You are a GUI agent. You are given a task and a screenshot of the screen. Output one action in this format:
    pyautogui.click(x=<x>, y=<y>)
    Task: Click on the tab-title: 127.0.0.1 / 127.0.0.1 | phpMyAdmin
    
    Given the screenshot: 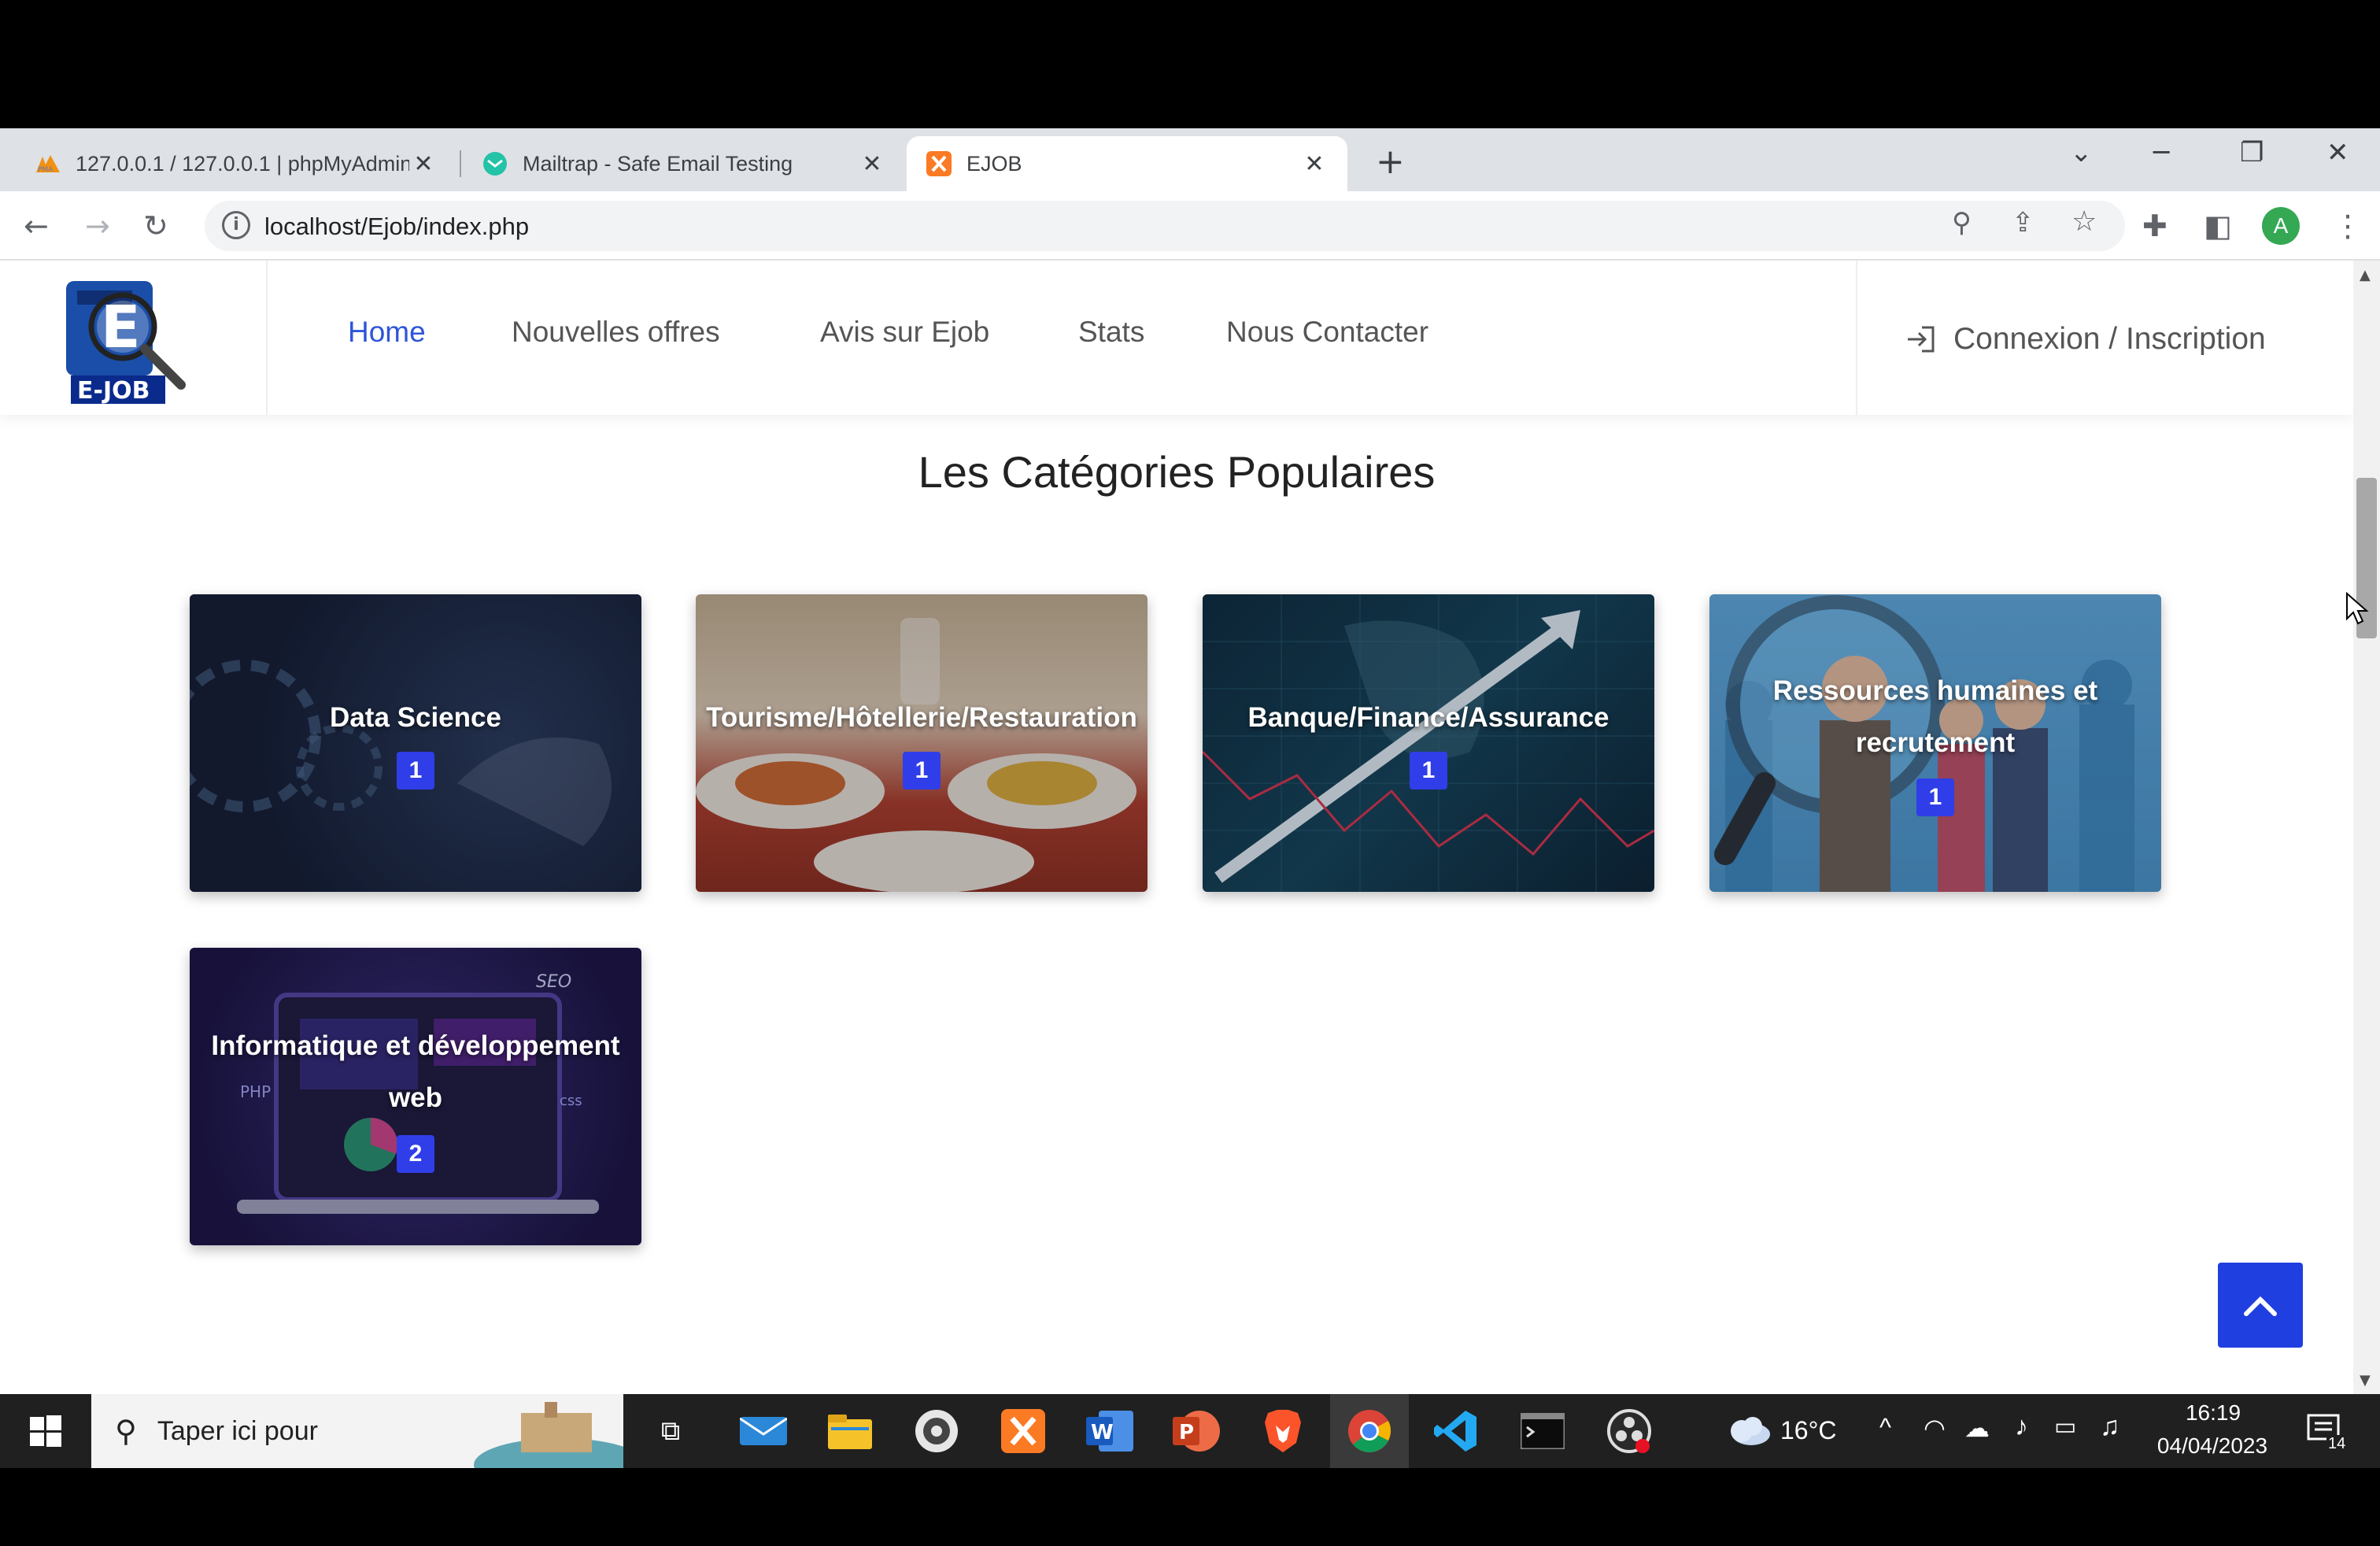 What is the action you would take?
    pyautogui.click(x=243, y=163)
    